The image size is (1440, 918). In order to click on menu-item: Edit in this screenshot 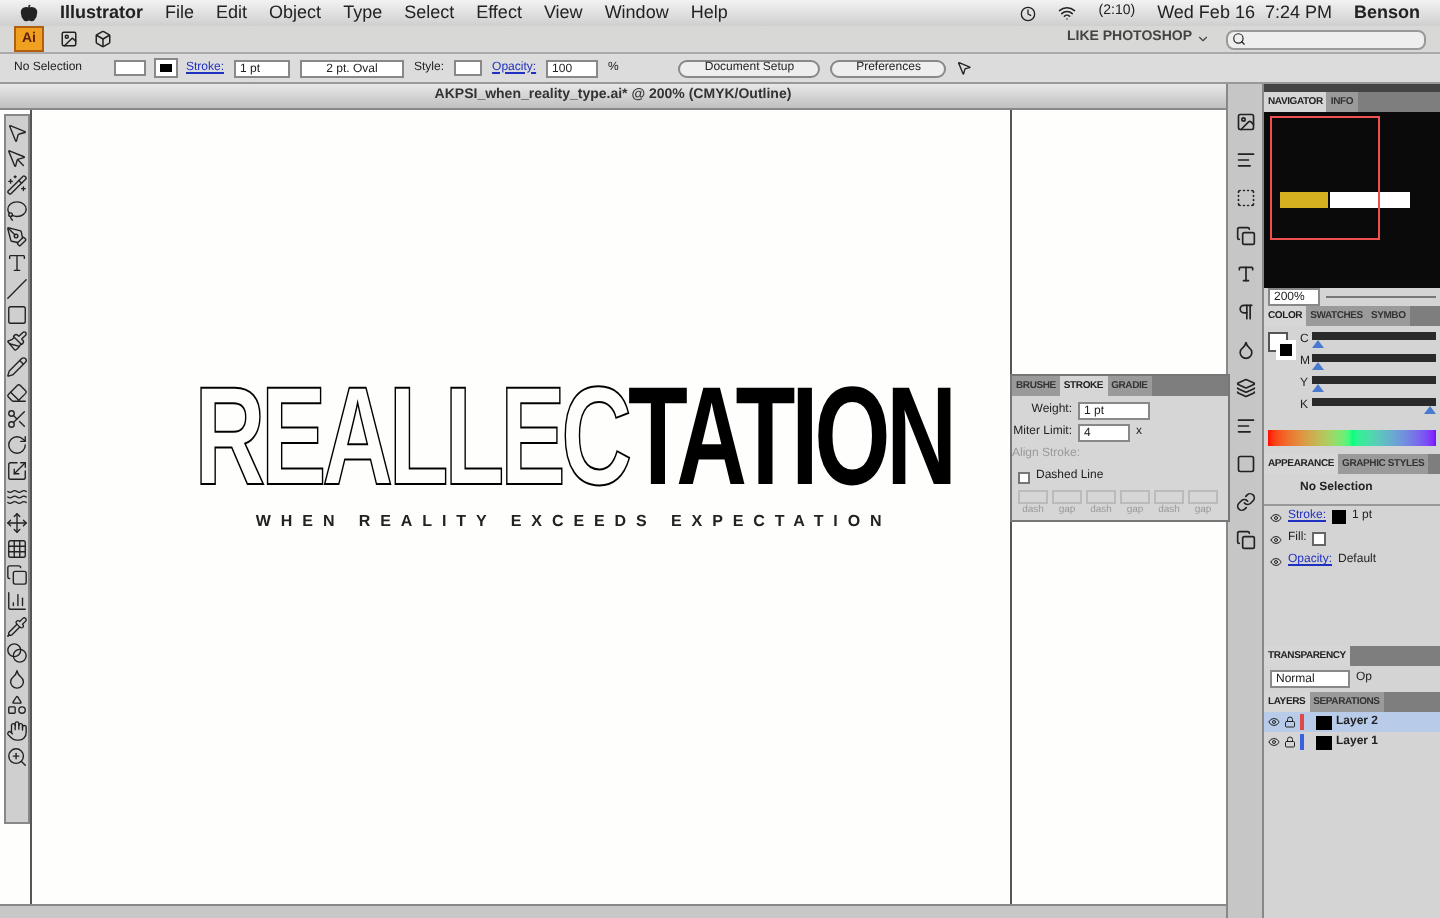, I will do `click(232, 13)`.